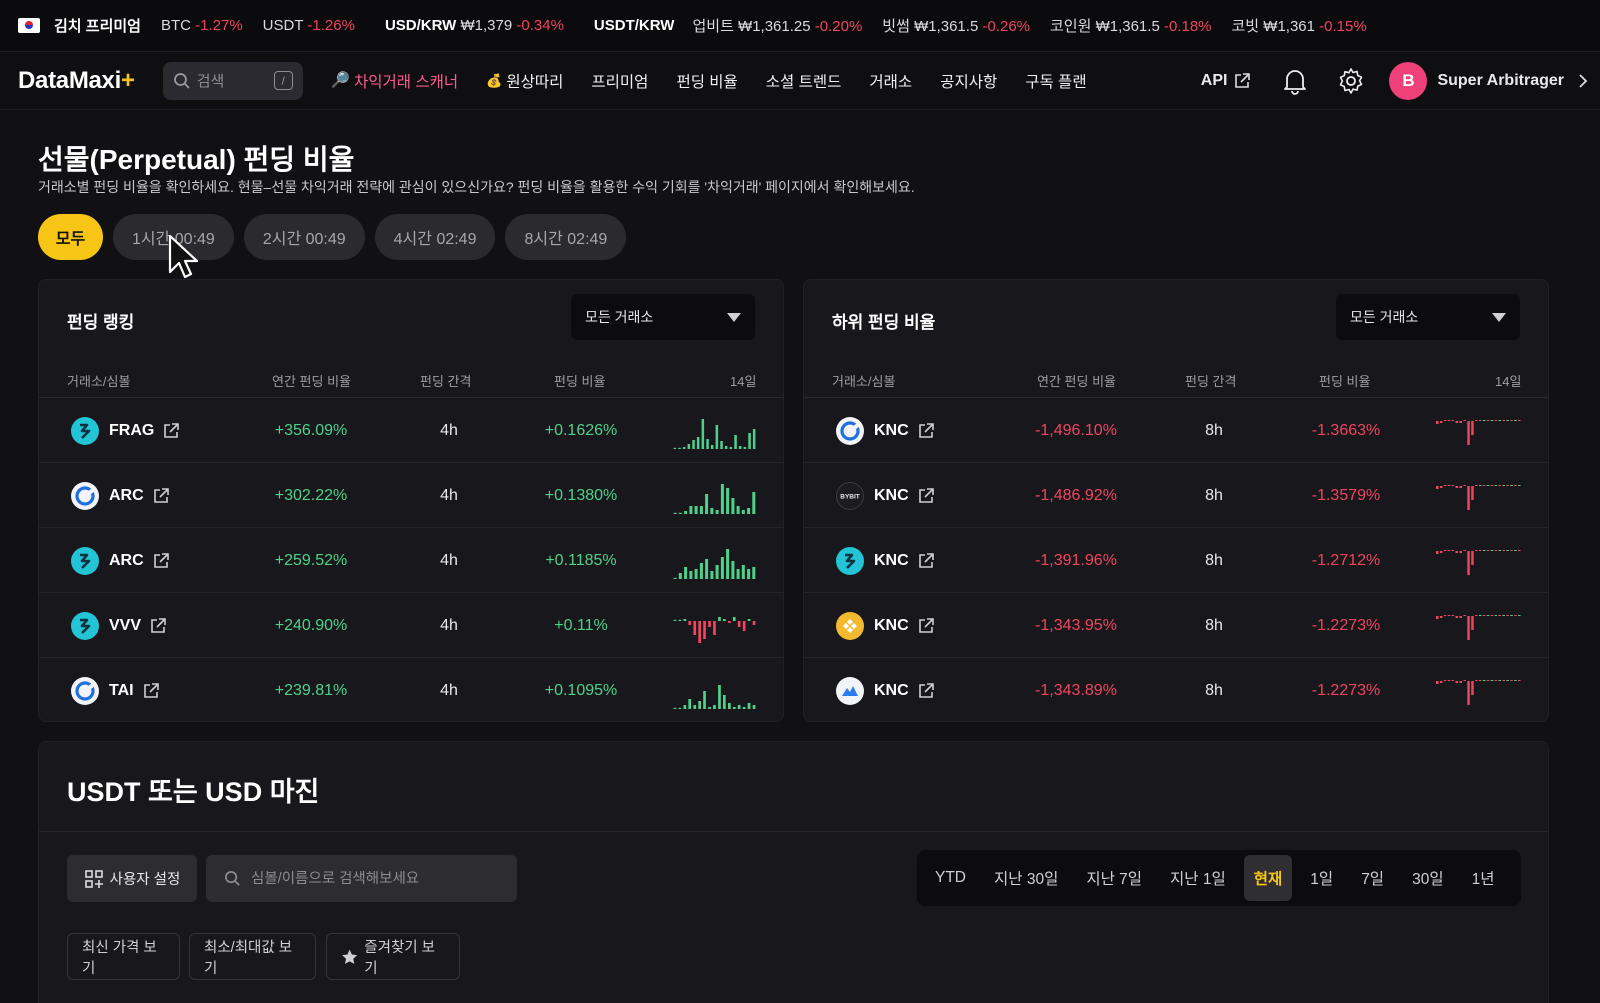 The width and height of the screenshot is (1600, 1003). Describe the element at coordinates (1483, 878) in the screenshot. I see `range-1y: 1년` at that location.